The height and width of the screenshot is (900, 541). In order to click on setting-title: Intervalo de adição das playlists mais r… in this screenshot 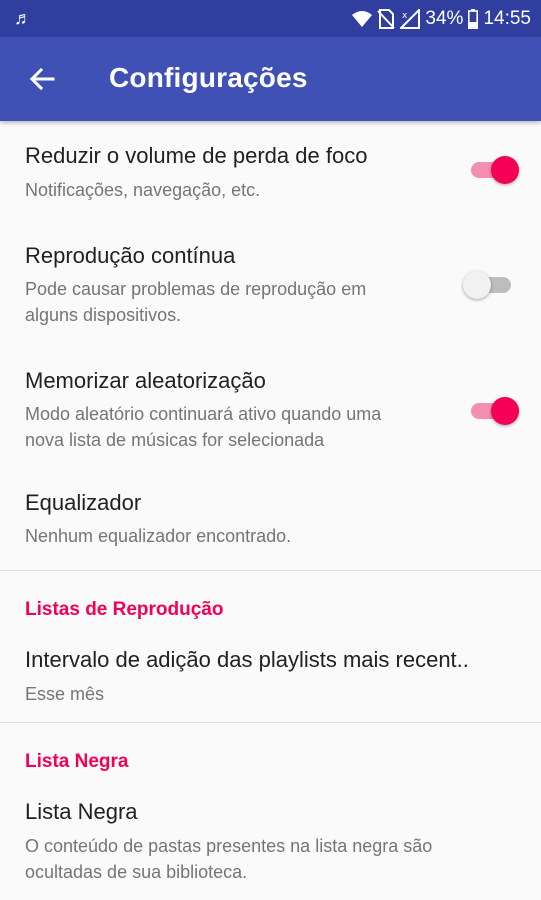, I will do `click(247, 659)`.